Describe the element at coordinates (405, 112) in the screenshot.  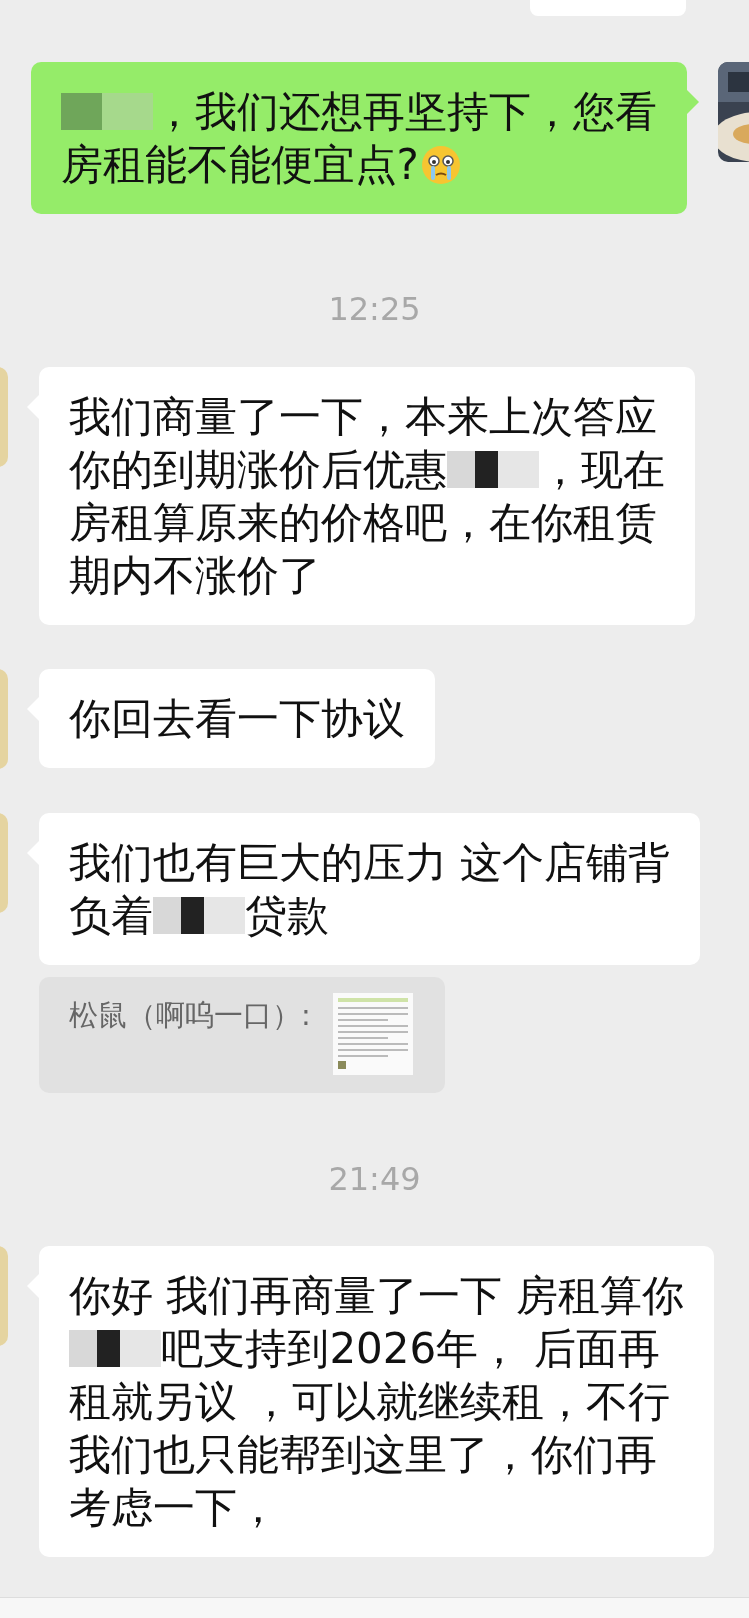
I see `message-text: ，我们还想再坚持下，您看` at that location.